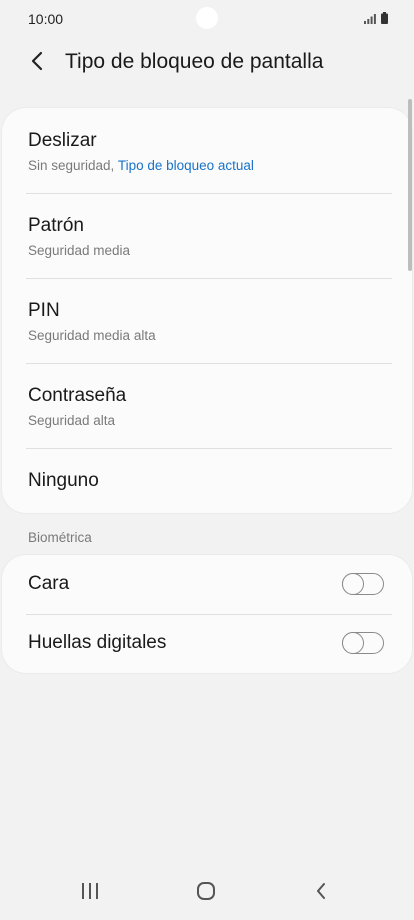 This screenshot has width=414, height=920. I want to click on item-title: Contraseña, so click(77, 395).